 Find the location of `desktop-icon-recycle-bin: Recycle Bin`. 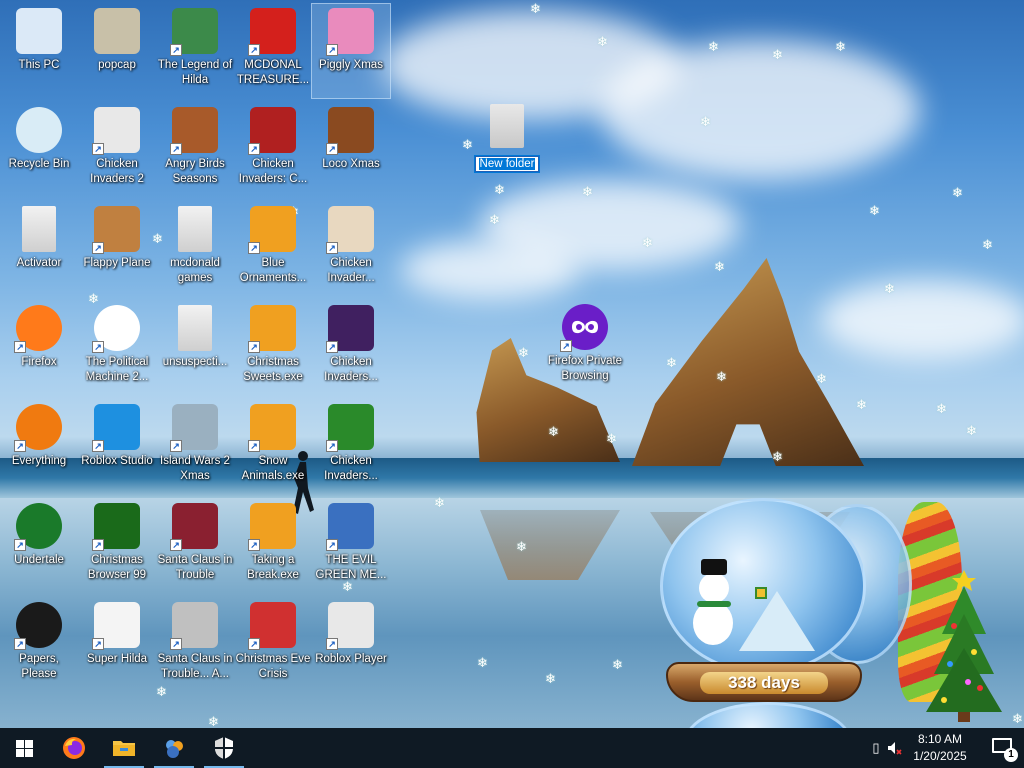

desktop-icon-recycle-bin: Recycle Bin is located at coordinates (39, 150).